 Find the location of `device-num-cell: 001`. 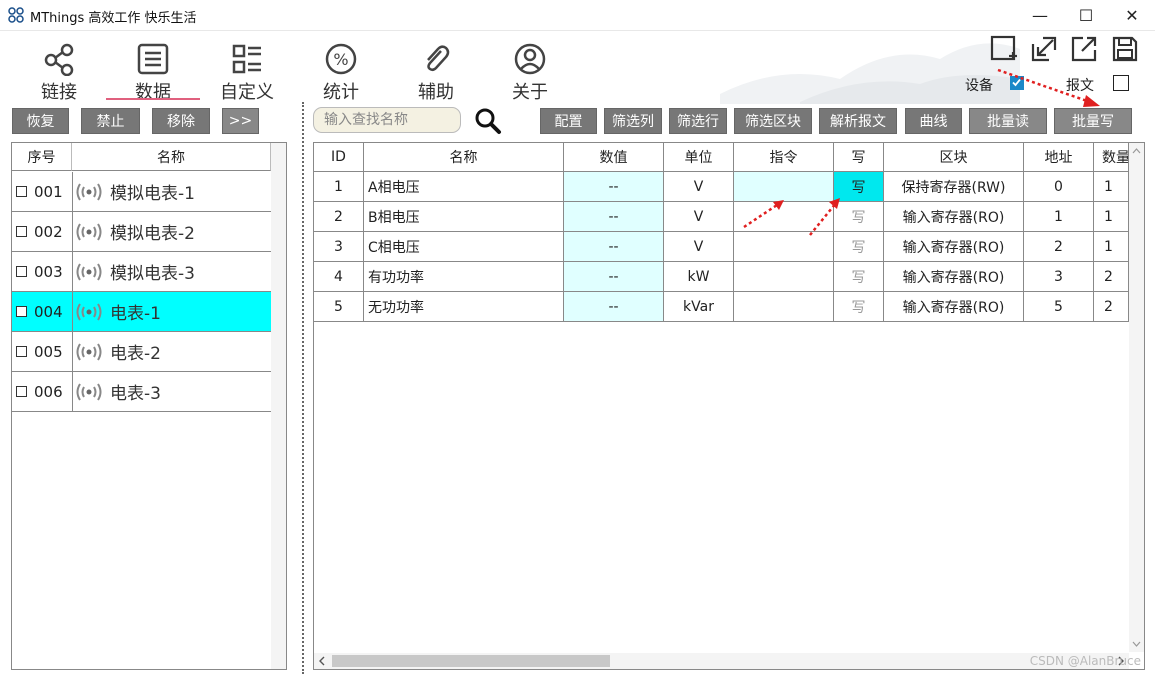

device-num-cell: 001 is located at coordinates (42, 191).